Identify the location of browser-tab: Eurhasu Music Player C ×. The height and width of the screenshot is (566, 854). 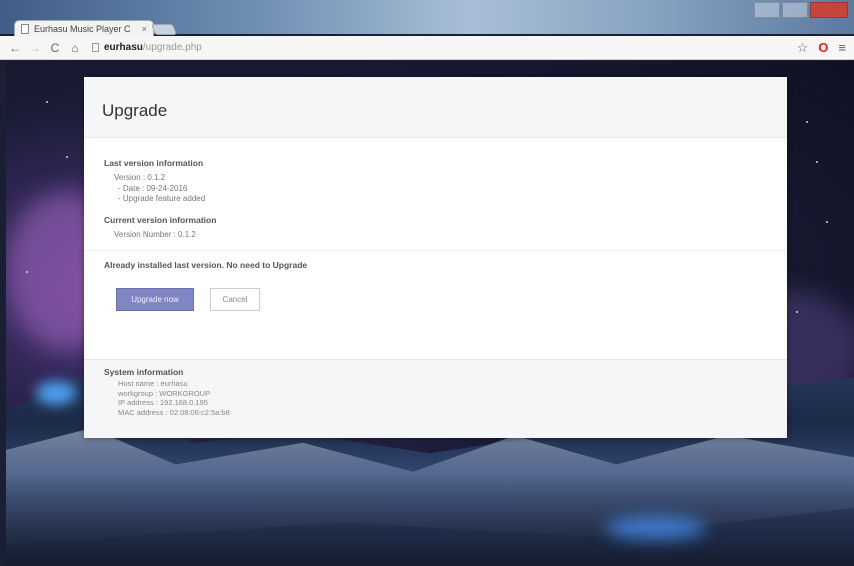
(84, 28).